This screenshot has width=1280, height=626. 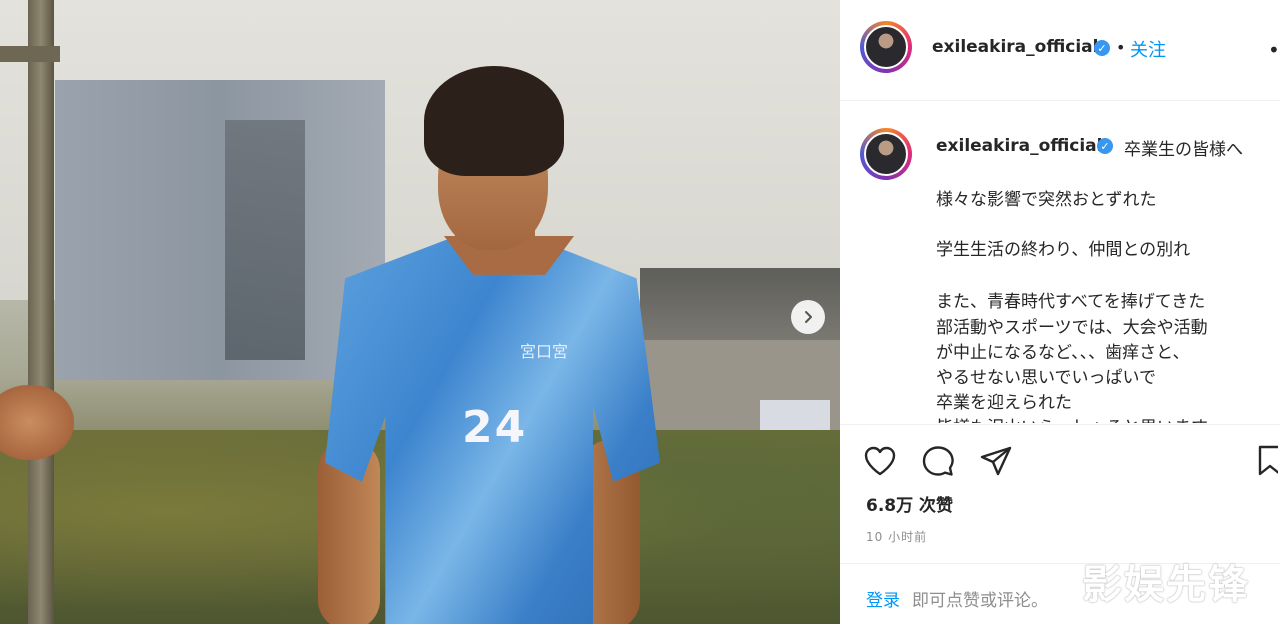 I want to click on photo-building, so click(x=220, y=230).